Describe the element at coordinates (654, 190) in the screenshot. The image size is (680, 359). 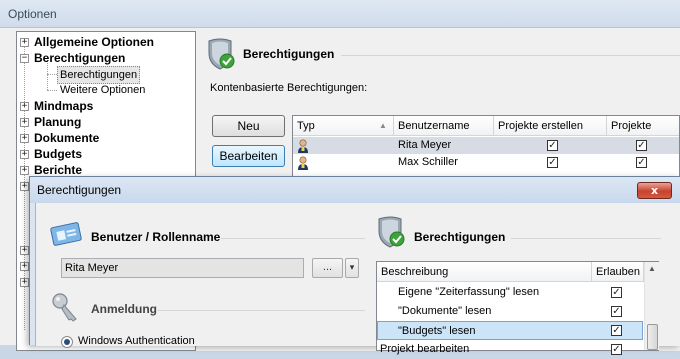
I see `close-button: x` at that location.